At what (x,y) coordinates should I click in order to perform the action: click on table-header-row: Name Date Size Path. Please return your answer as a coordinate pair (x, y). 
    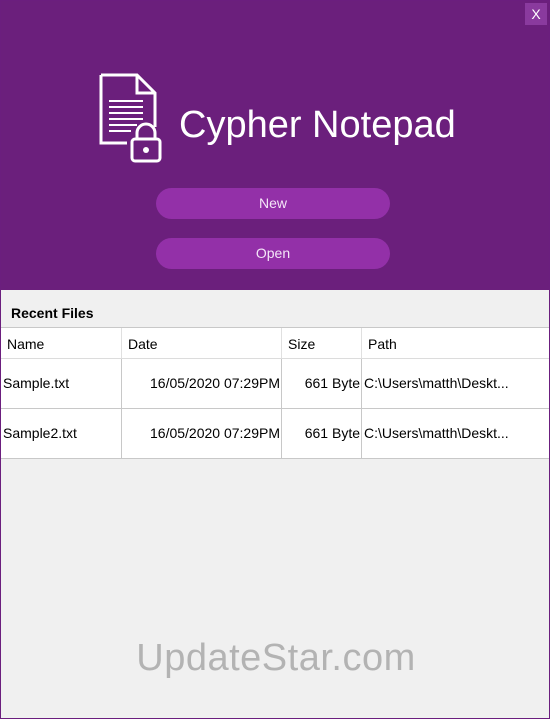
    Looking at the image, I should click on (275, 343).